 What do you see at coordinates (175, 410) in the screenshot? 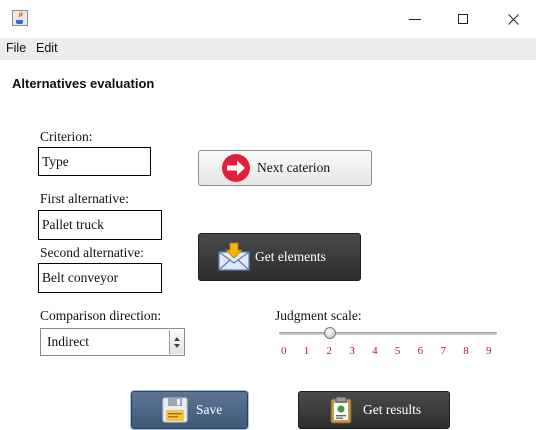
I see `floppy-disk-icon` at bounding box center [175, 410].